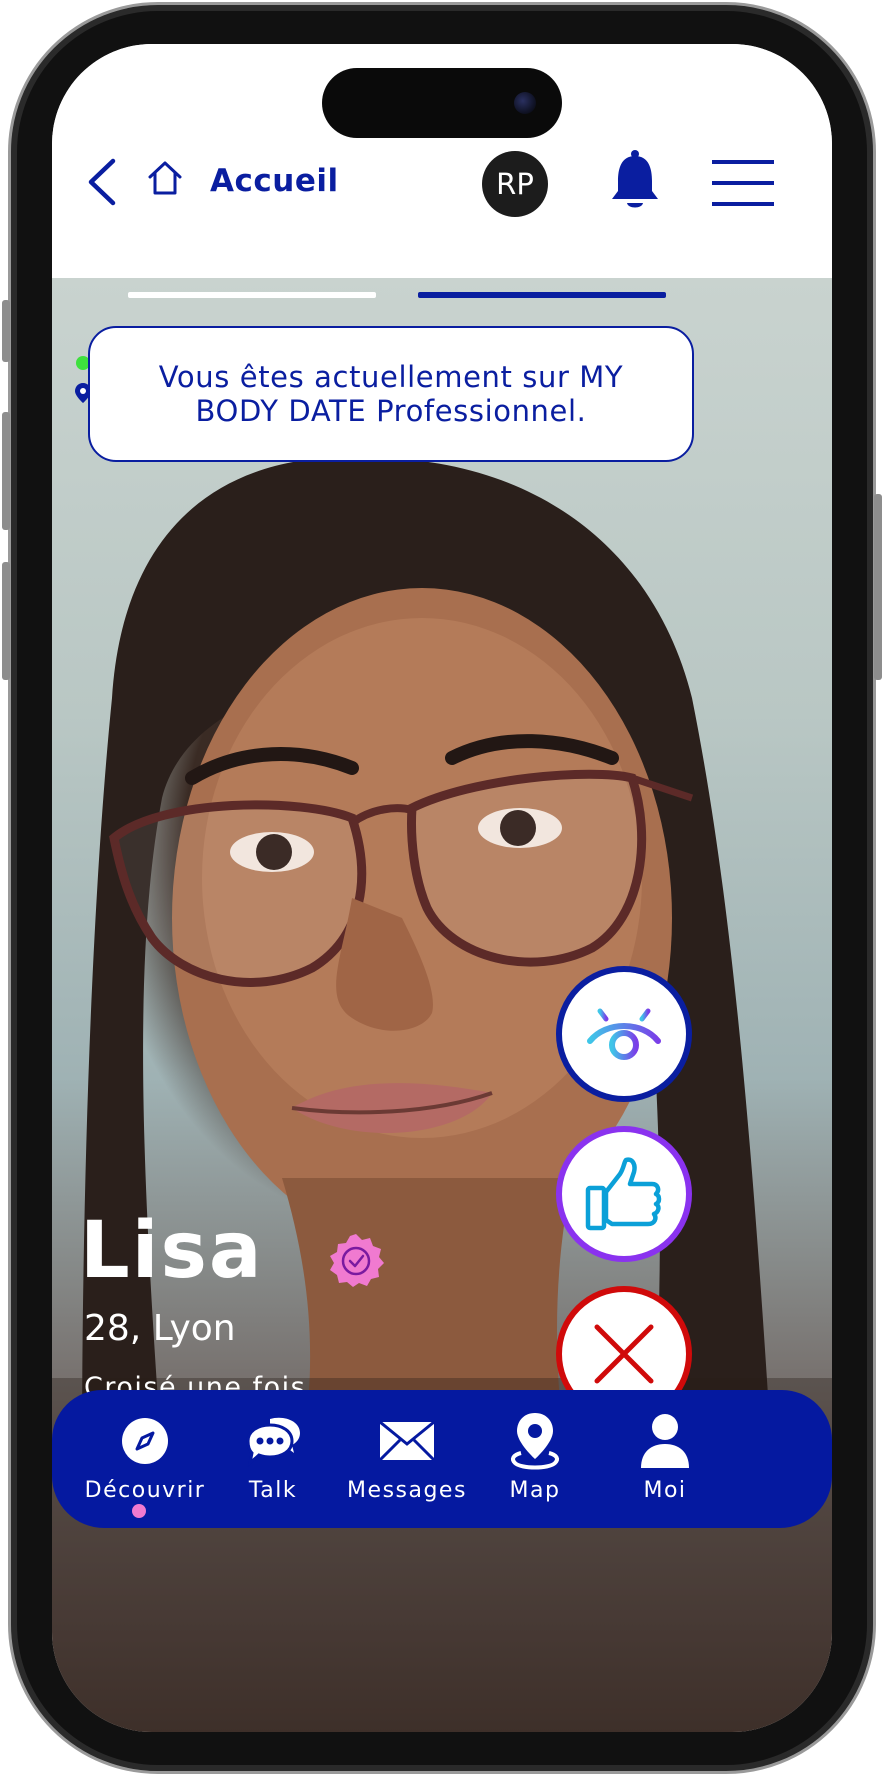  I want to click on profile-age-city: 28, Lyon, so click(160, 1328).